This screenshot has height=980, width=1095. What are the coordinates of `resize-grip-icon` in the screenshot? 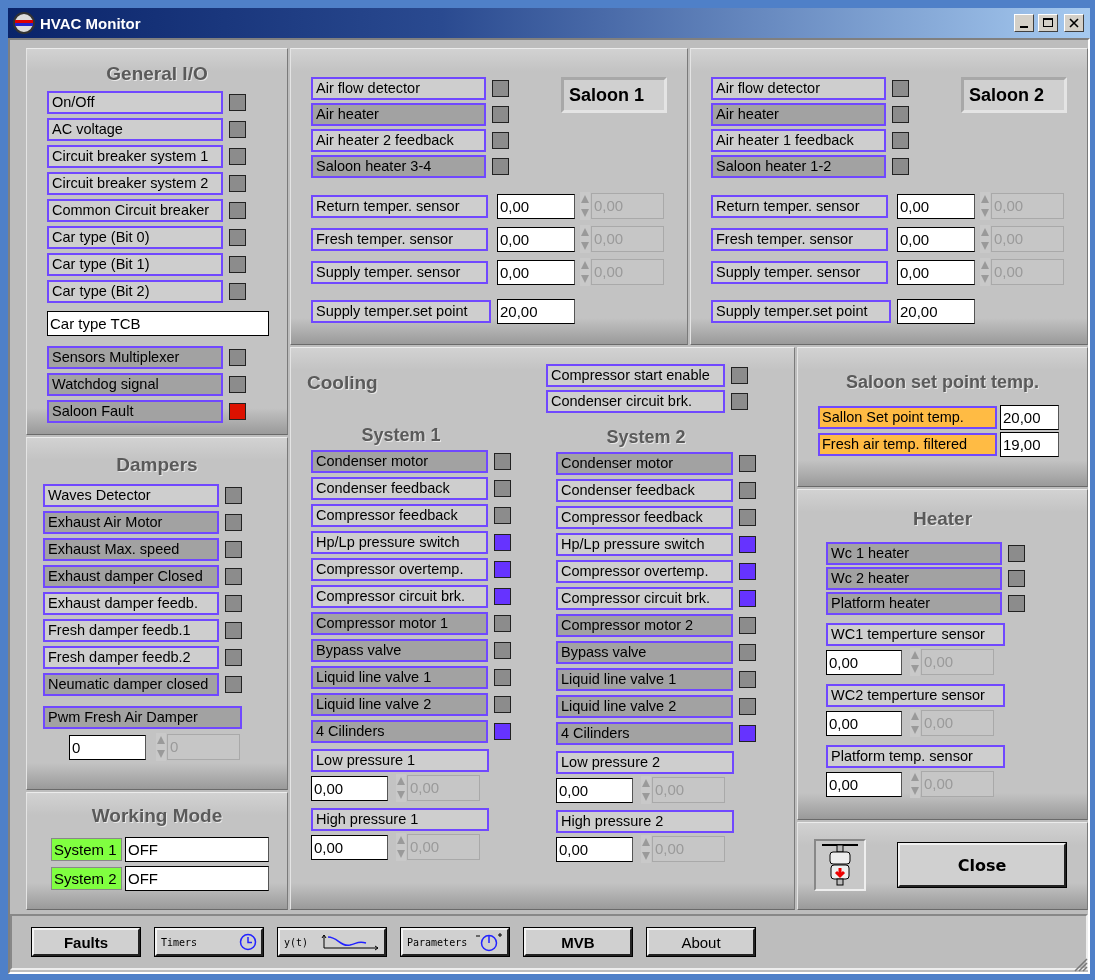 It's located at (1080, 964).